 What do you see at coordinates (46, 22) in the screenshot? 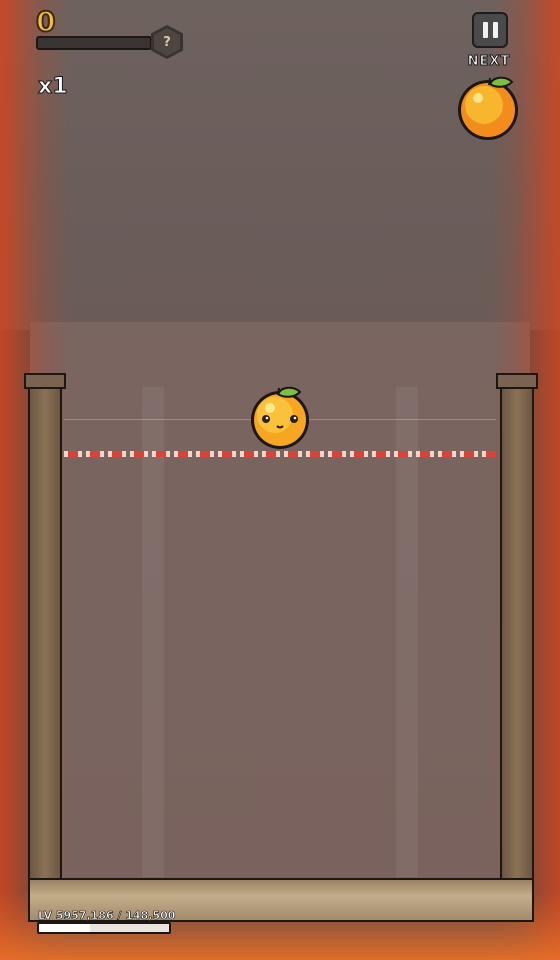
I see `score-value: 0` at bounding box center [46, 22].